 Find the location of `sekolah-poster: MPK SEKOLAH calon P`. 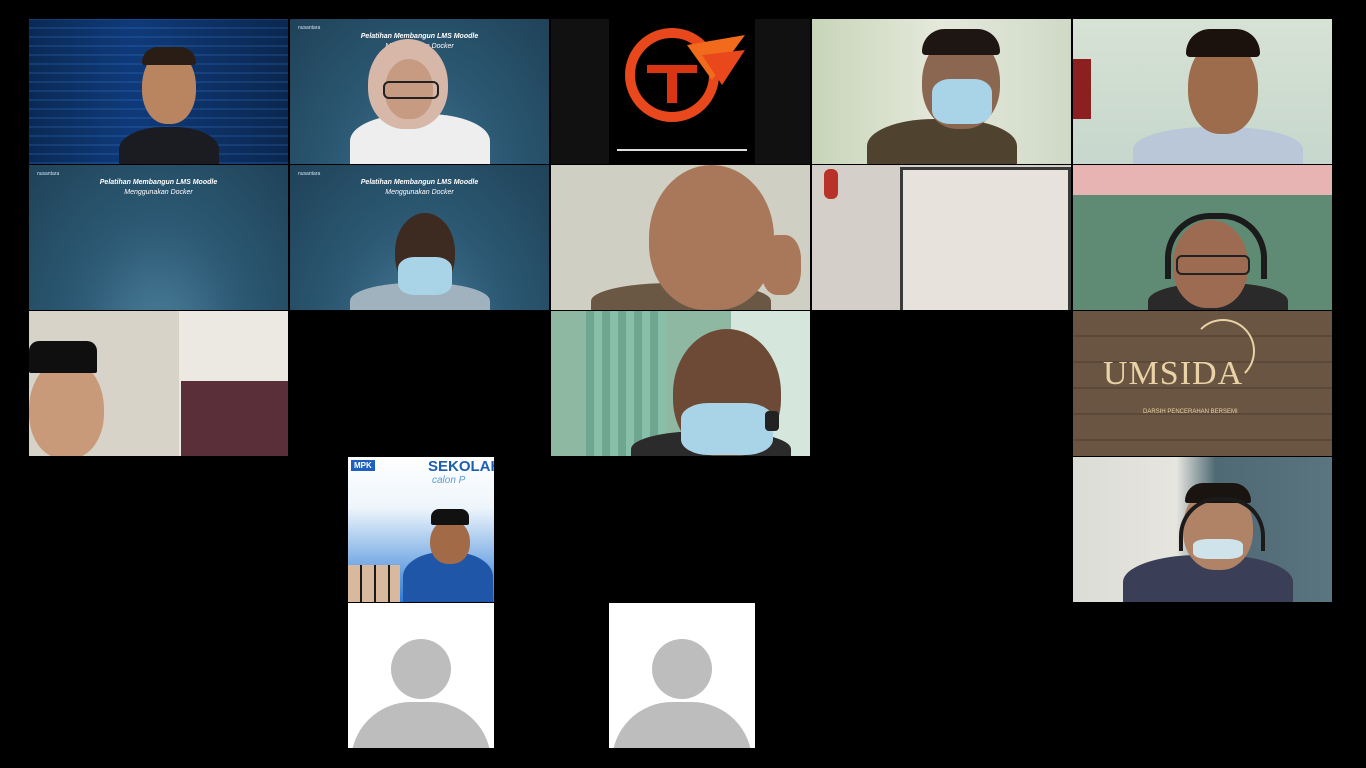

sekolah-poster: MPK SEKOLAH calon P is located at coordinates (421, 529).